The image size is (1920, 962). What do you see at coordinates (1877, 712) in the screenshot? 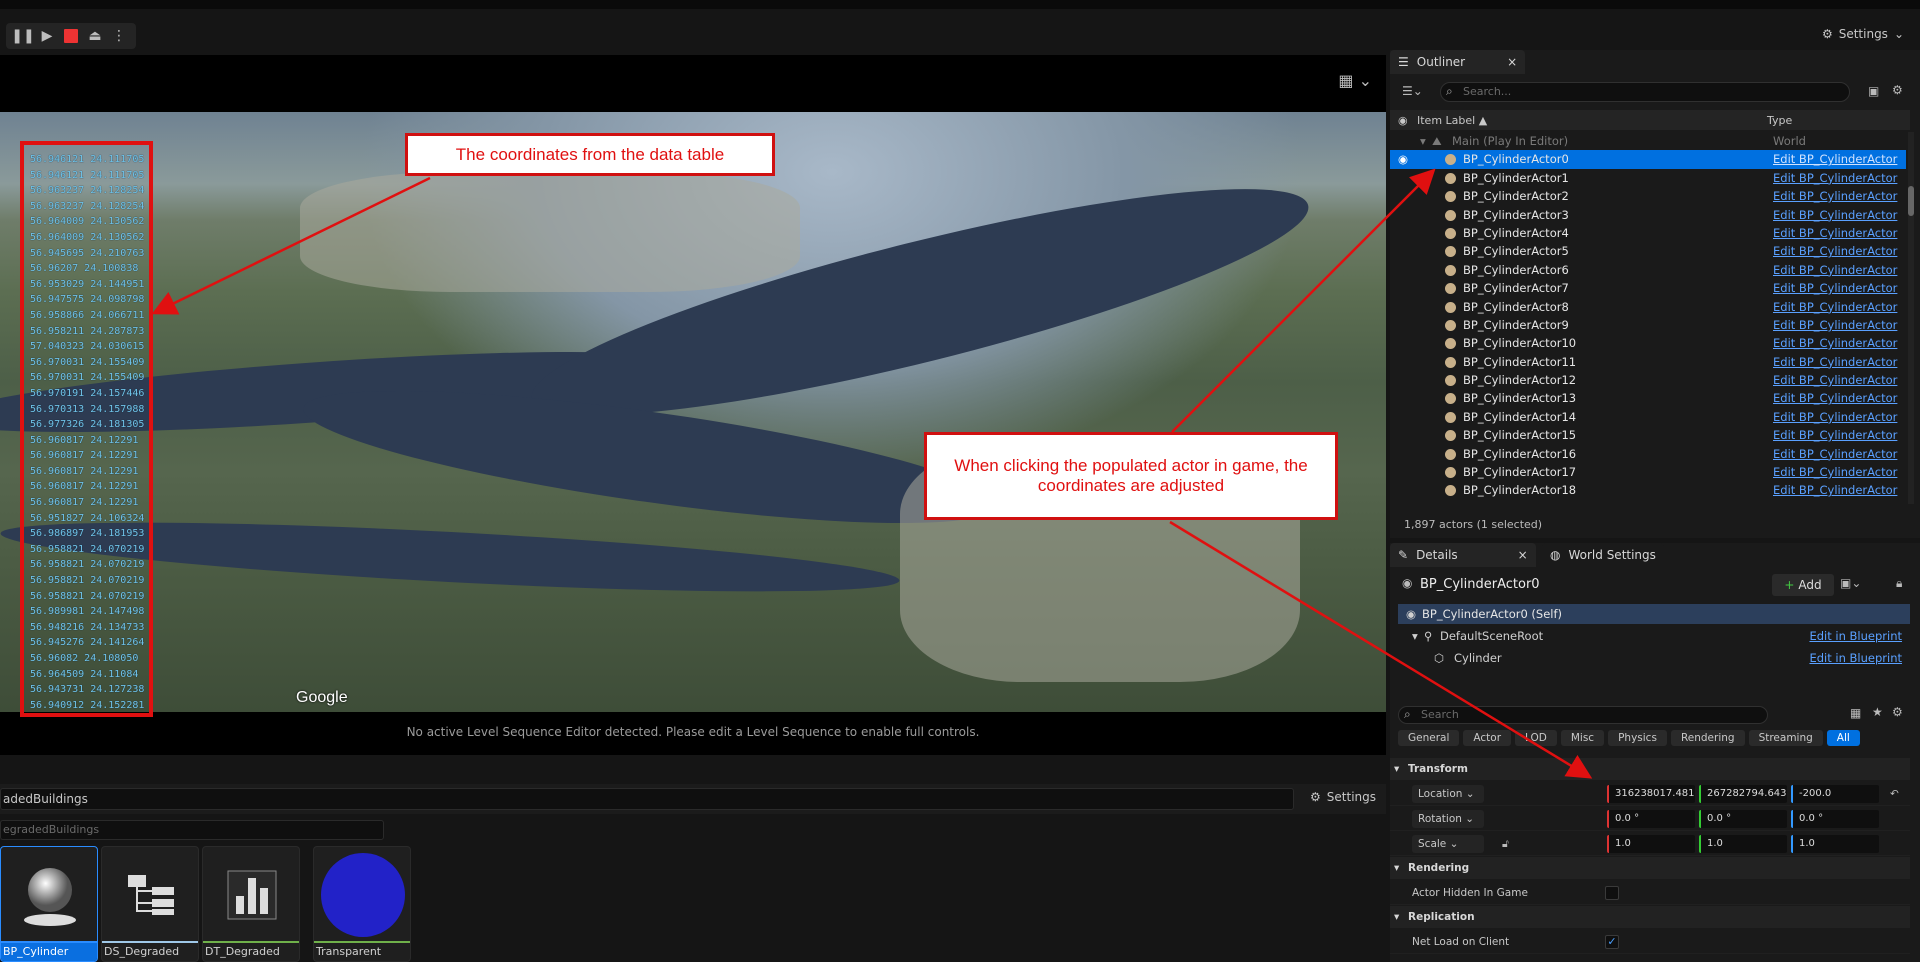
I see `star-icon: ★` at bounding box center [1877, 712].